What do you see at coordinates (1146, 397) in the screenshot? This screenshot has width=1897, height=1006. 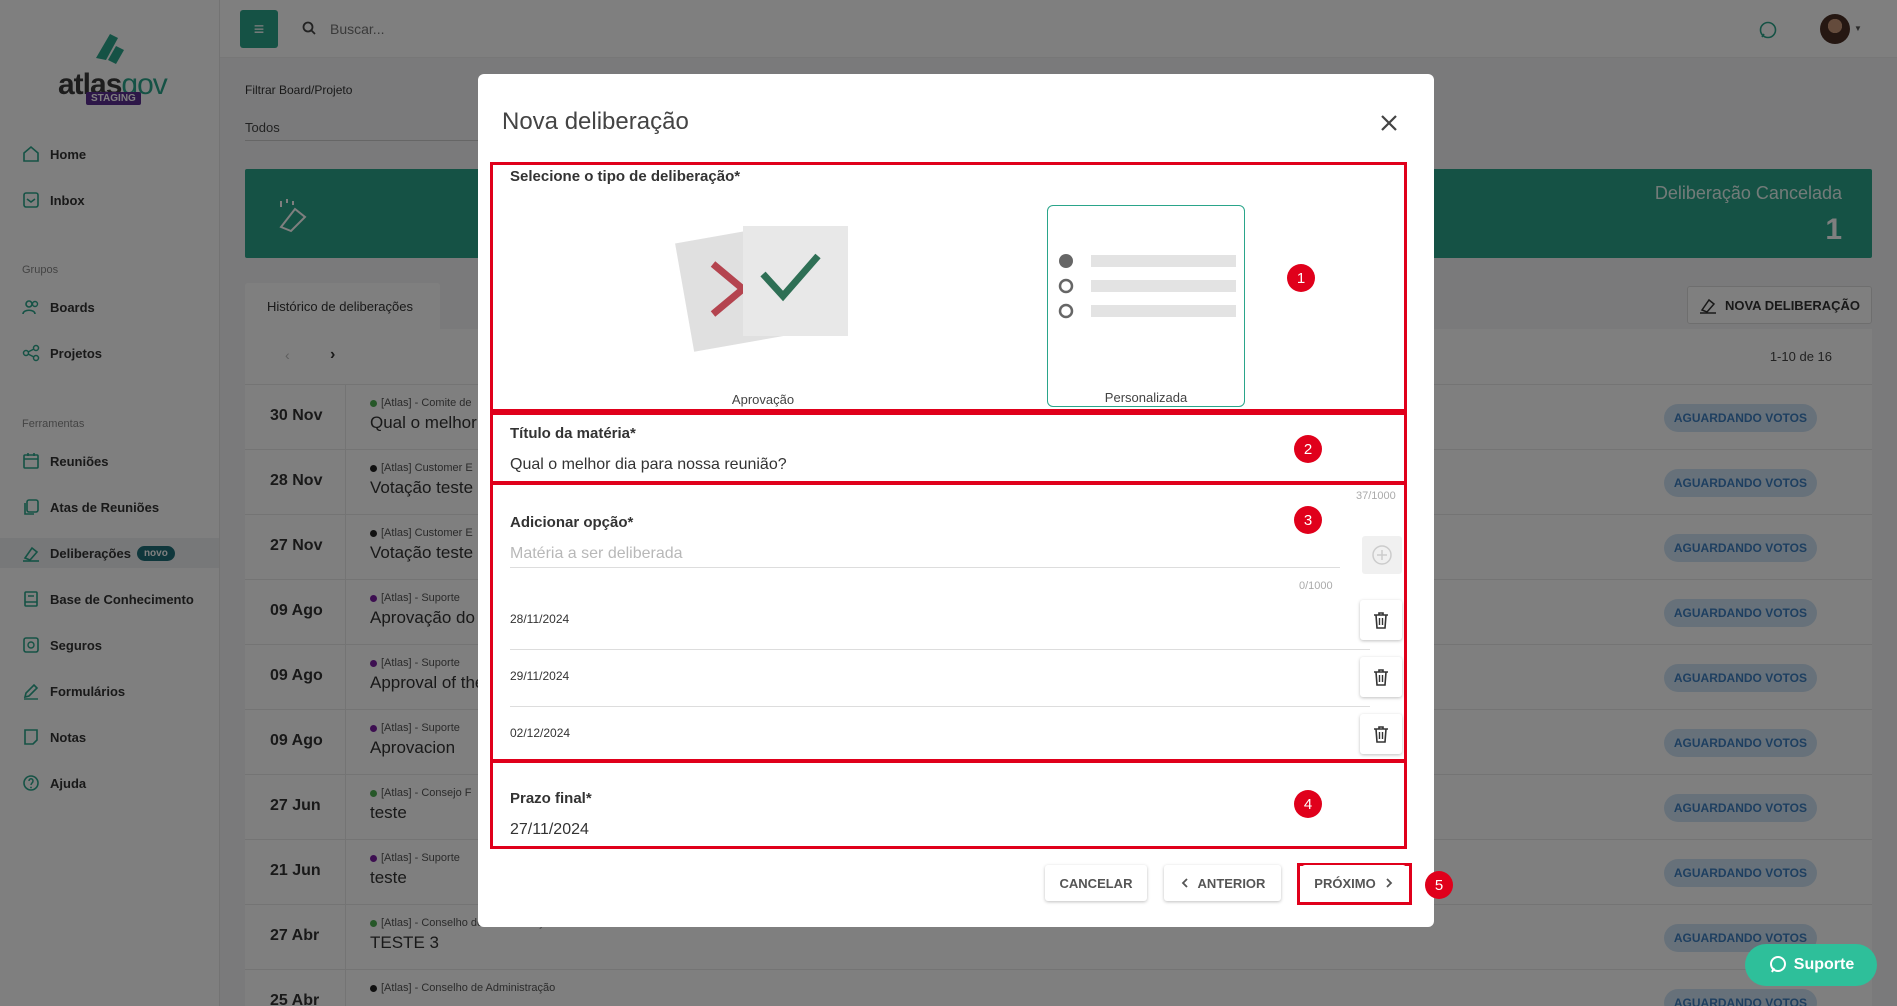 I see `type-custom-caption: Personalizada` at bounding box center [1146, 397].